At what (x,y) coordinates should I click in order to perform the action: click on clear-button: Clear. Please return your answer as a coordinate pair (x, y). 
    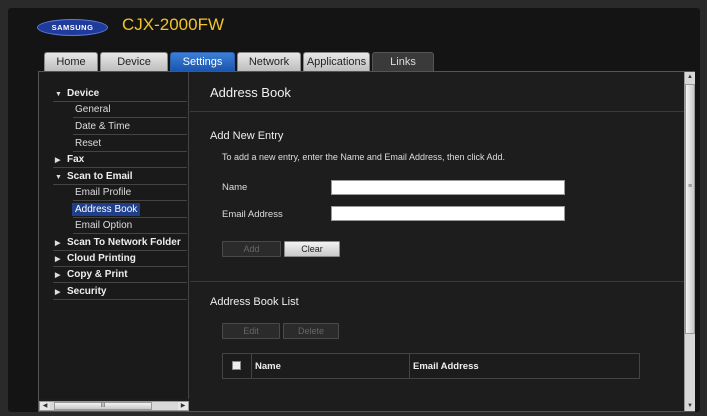
    Looking at the image, I should click on (312, 249).